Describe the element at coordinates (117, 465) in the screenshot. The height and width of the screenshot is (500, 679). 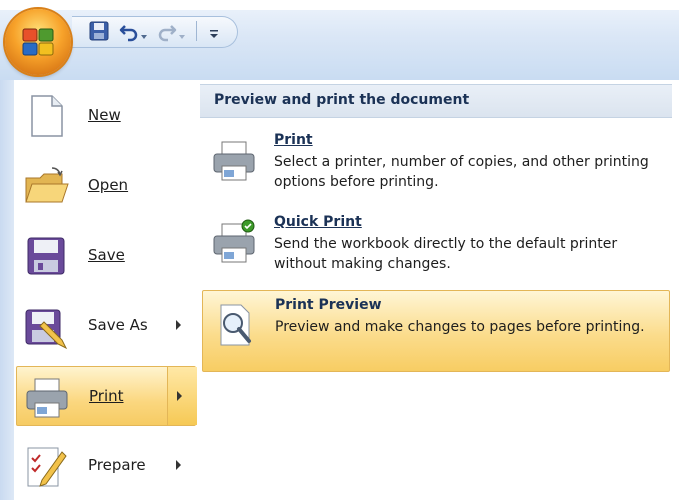
I see `menu-item-label: Prepare` at that location.